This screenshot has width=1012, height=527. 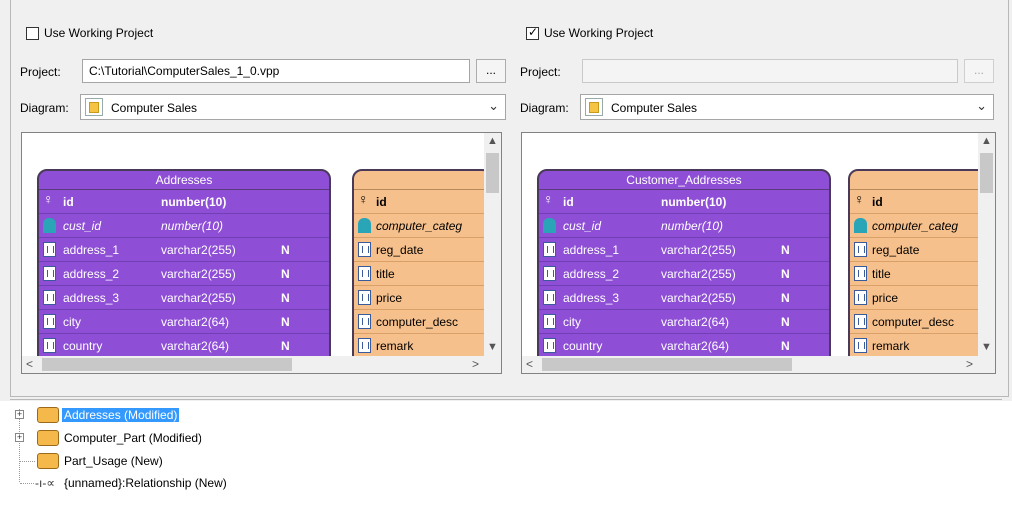 I want to click on tree-item: -ı-∝ {unnamed}:Relationship (New), so click(x=150, y=483).